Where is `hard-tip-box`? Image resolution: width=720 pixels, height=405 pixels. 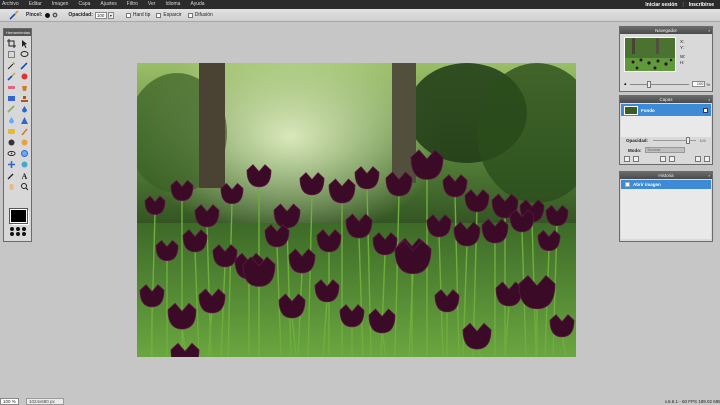 hard-tip-box is located at coordinates (128, 15).